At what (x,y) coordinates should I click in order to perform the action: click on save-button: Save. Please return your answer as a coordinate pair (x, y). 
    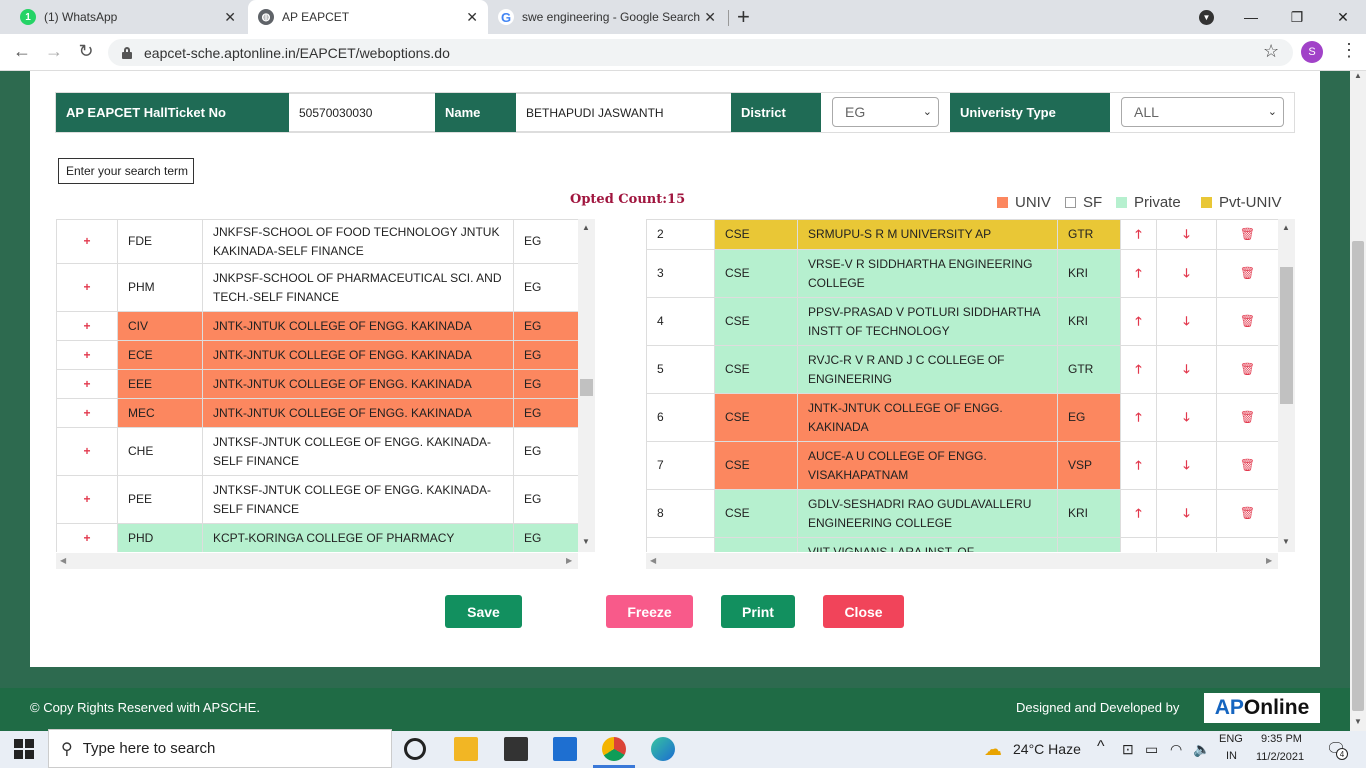
    Looking at the image, I should click on (483, 611).